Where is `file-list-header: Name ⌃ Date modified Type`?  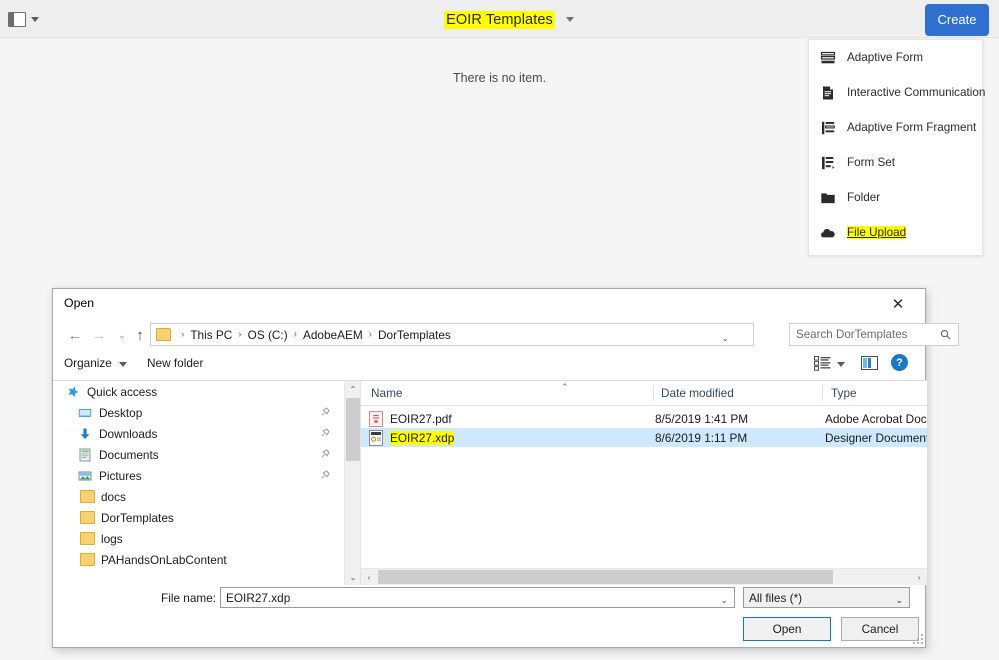 file-list-header: Name ⌃ Date modified Type is located at coordinates (644, 393).